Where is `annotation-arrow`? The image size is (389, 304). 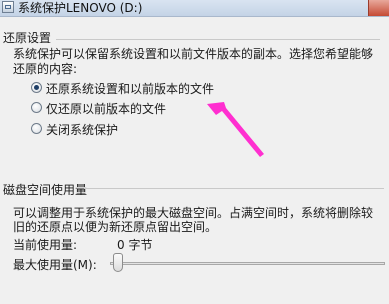
annotation-arrow is located at coordinates (235, 129).